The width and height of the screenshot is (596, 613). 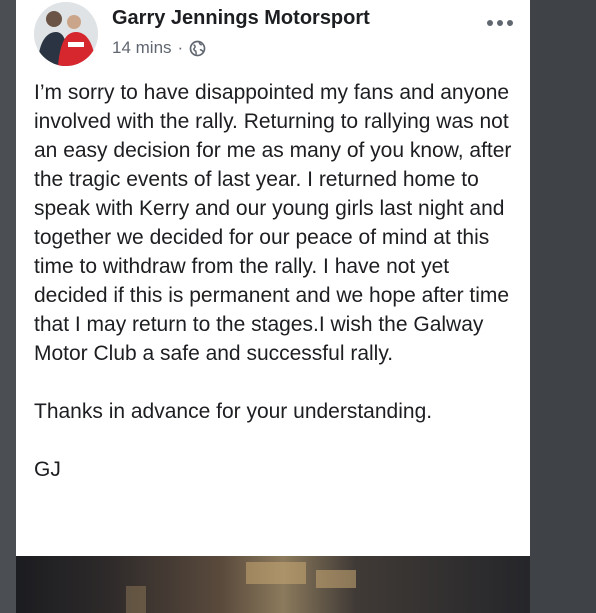 I want to click on post-meta: 14 mins ·, so click(x=159, y=48).